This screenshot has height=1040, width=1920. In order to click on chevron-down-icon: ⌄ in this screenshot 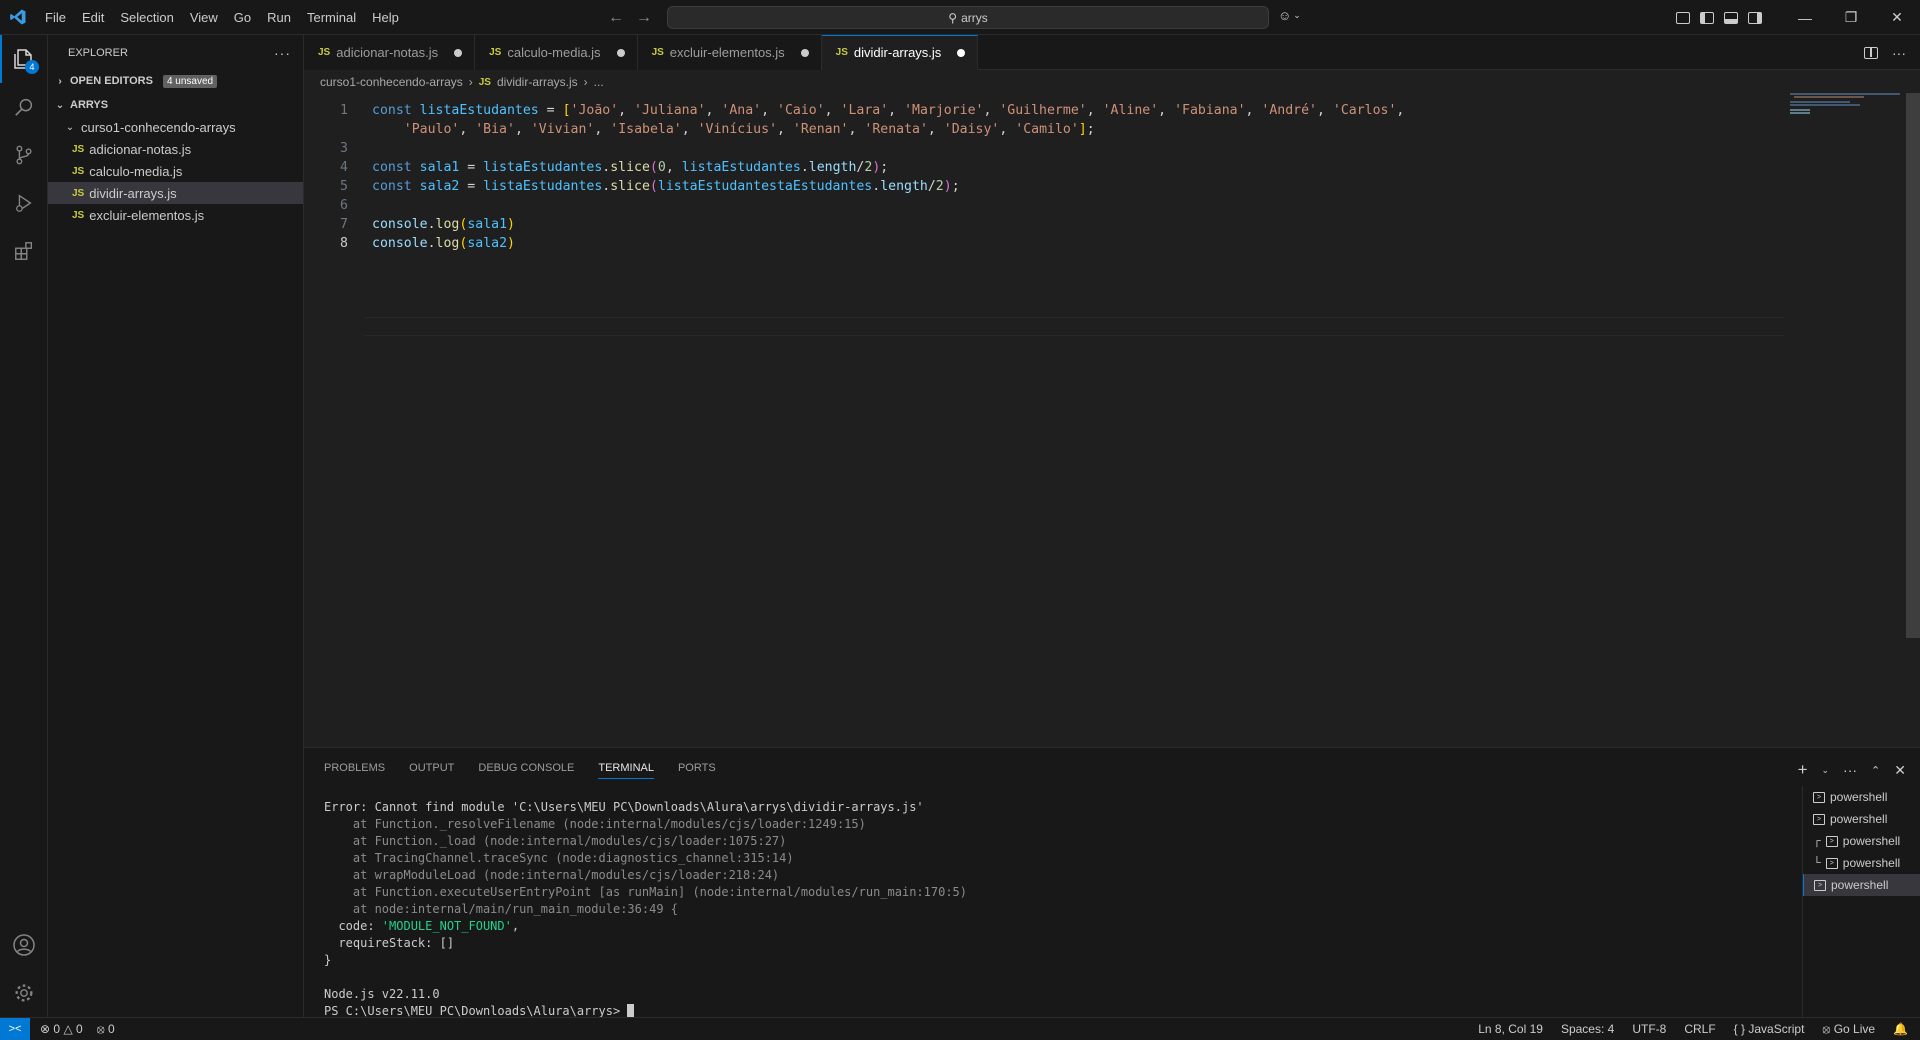, I will do `click(1826, 770)`.